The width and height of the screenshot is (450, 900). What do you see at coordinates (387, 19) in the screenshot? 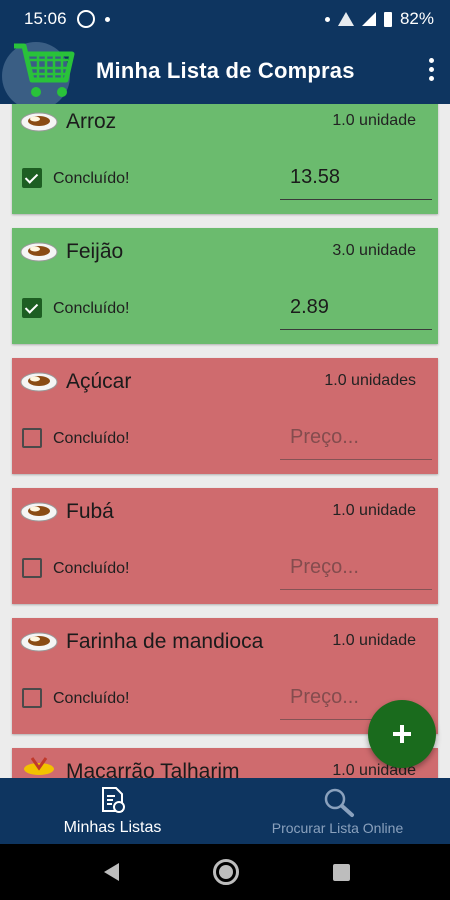
I see `battery-icon` at bounding box center [387, 19].